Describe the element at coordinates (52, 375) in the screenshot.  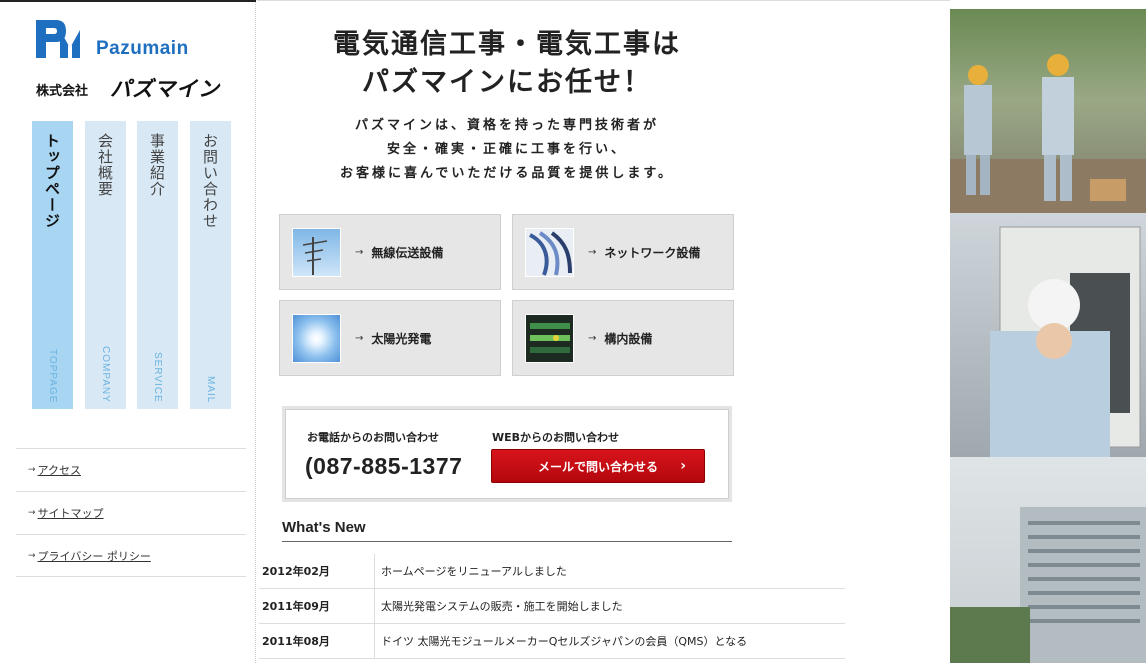
I see `nav-tab-sublabel: TOPPAGE` at that location.